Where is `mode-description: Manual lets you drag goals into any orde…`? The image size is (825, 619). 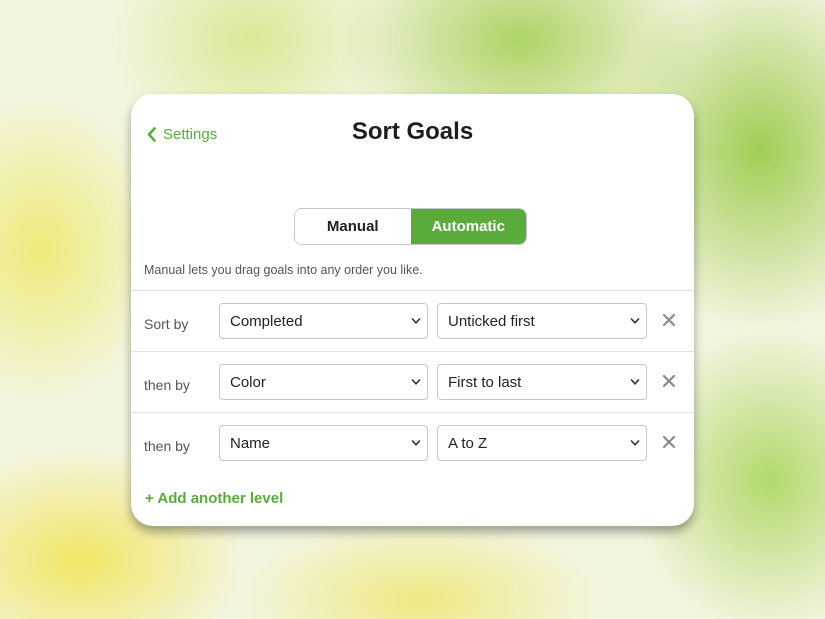
mode-description: Manual lets you drag goals into any orde… is located at coordinates (283, 270).